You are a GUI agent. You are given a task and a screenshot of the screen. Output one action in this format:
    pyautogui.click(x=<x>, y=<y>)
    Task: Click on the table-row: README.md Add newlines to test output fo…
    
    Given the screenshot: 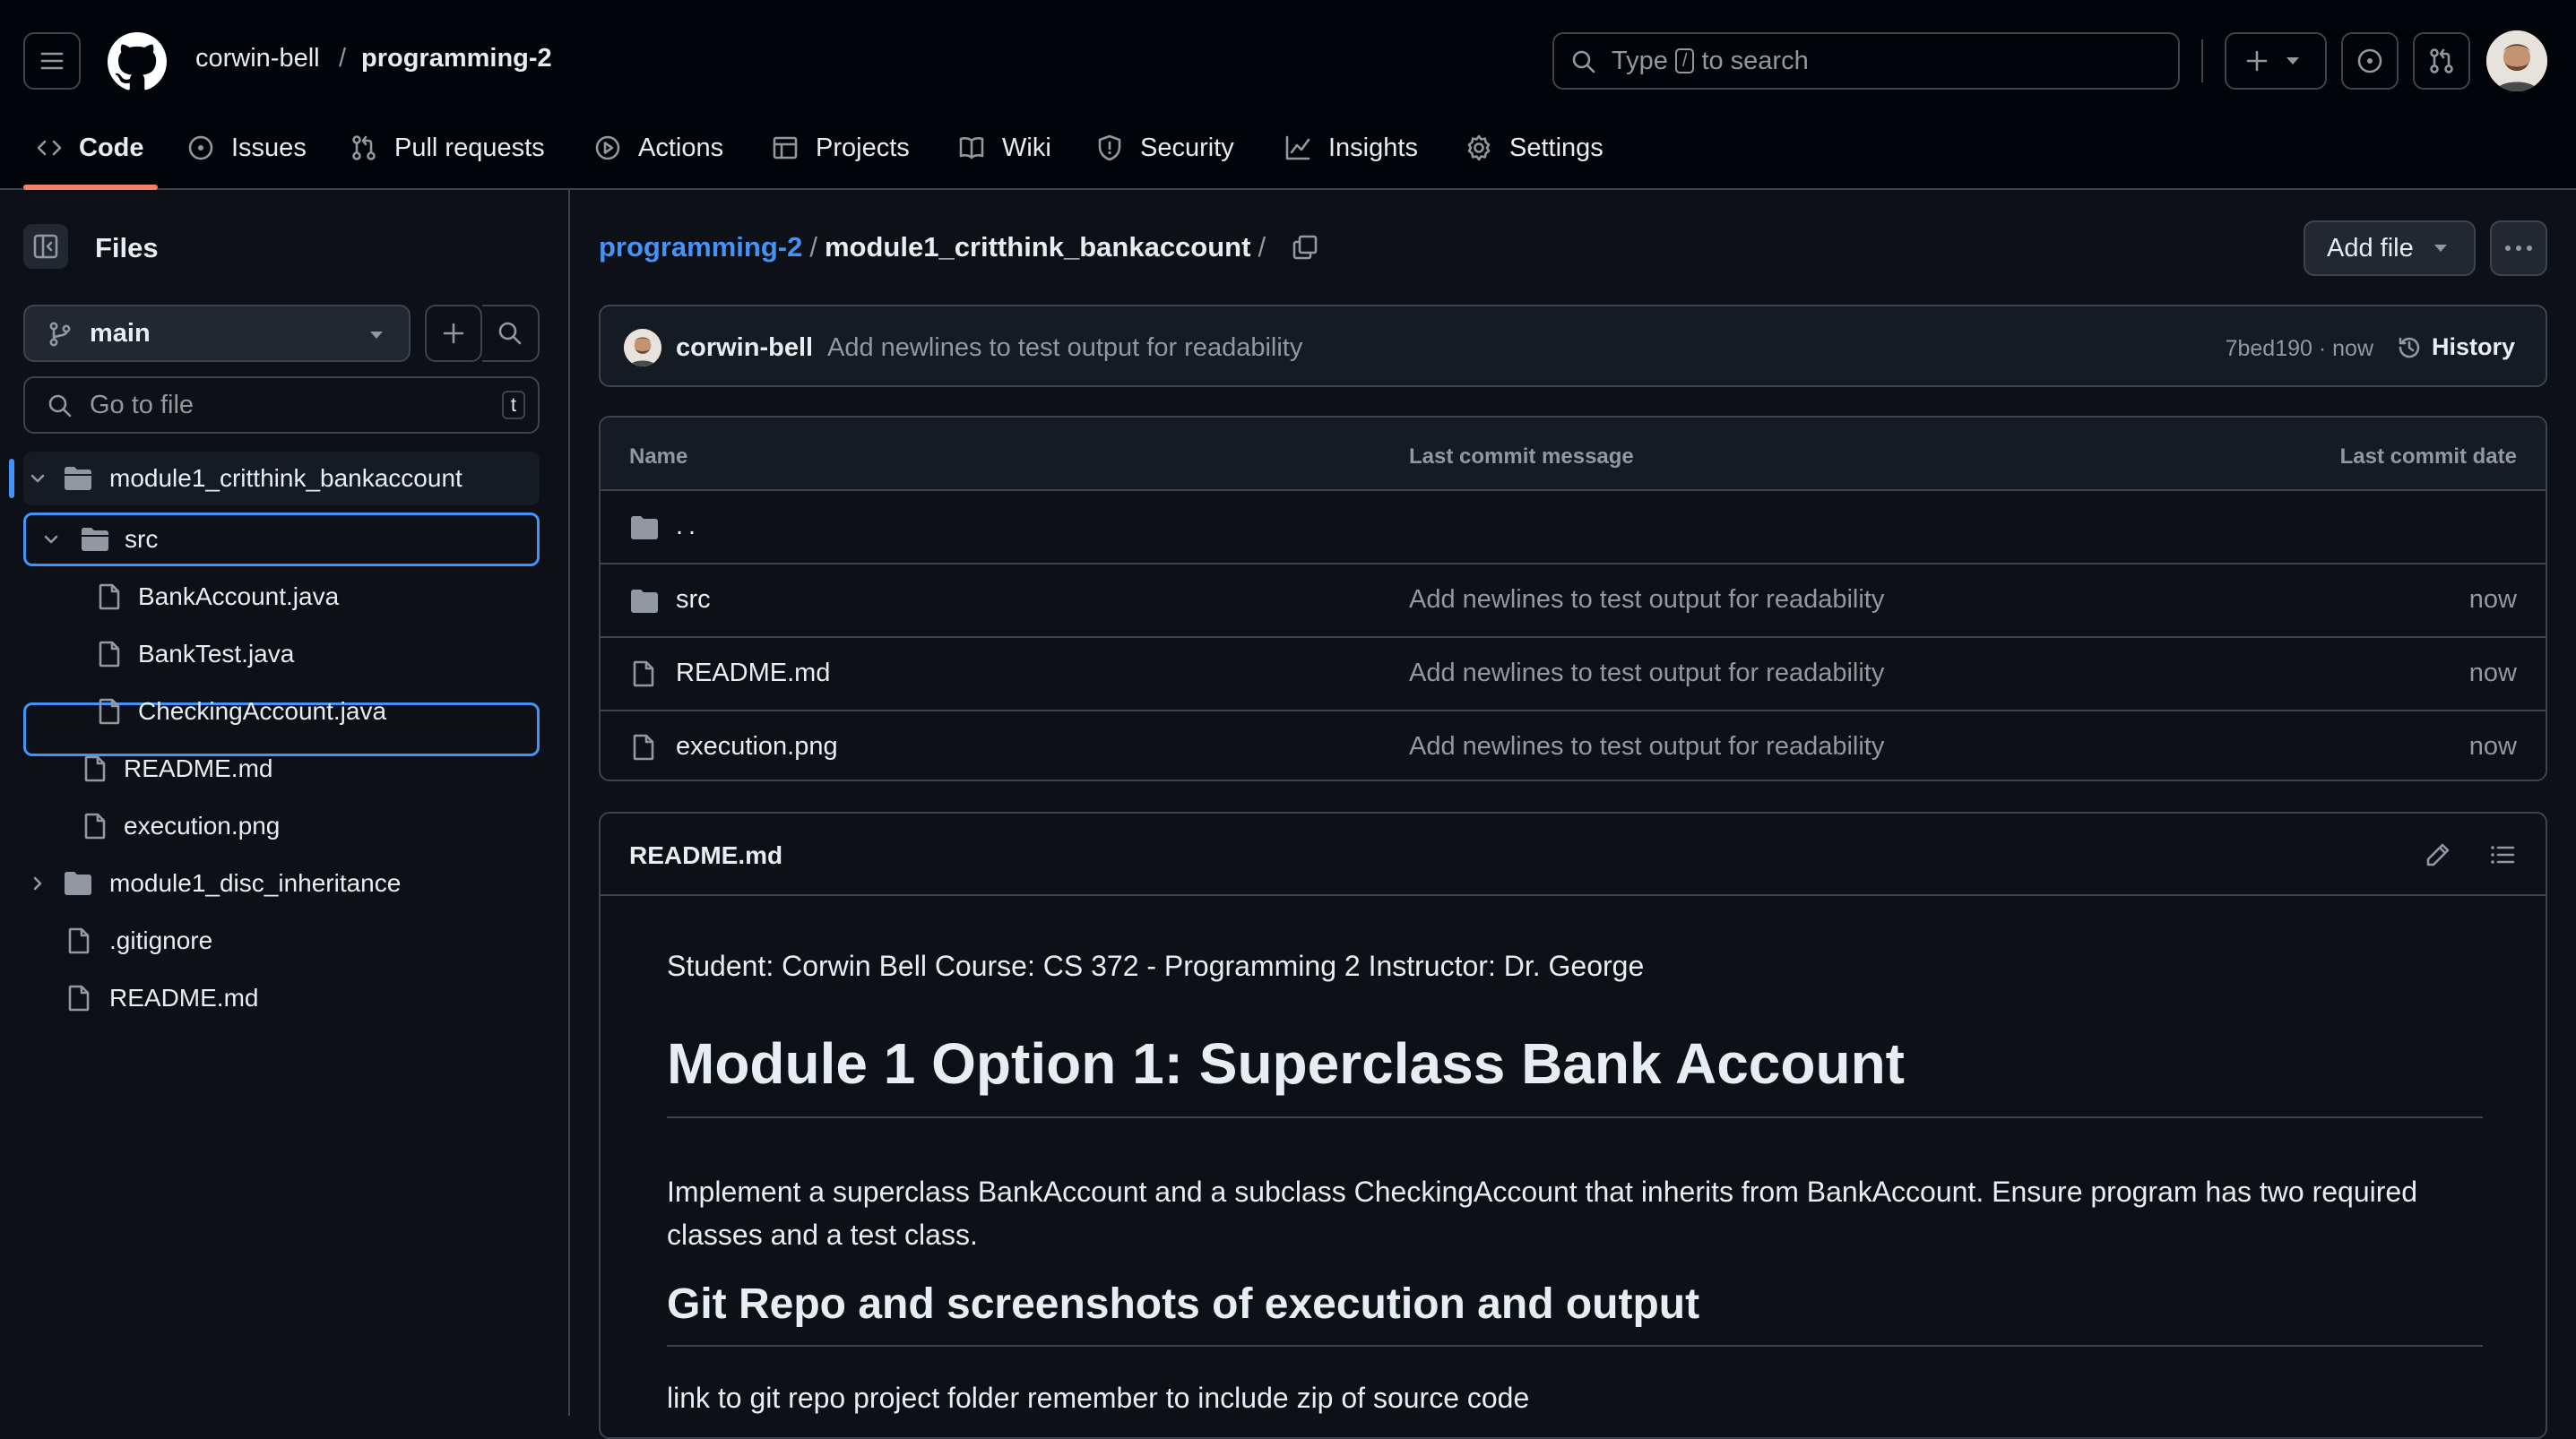 What is the action you would take?
    pyautogui.click(x=1573, y=674)
    